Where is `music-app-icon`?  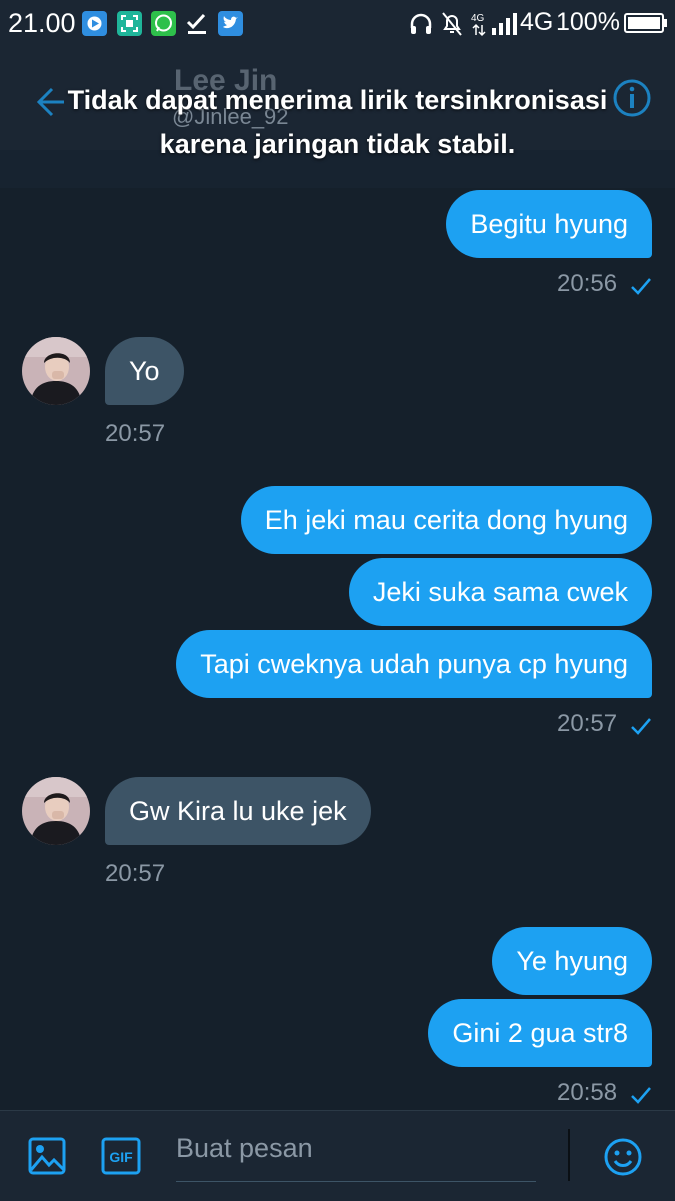
music-app-icon is located at coordinates (94, 23).